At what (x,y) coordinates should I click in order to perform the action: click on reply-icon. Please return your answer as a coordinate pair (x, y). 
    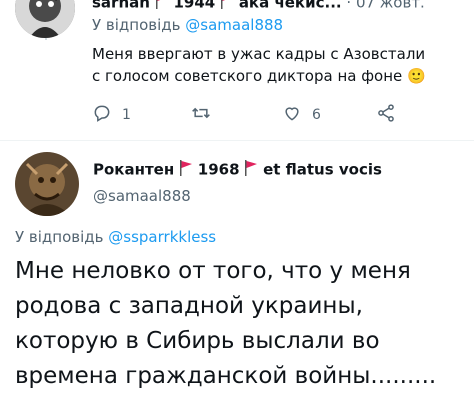
    Looking at the image, I should click on (102, 115).